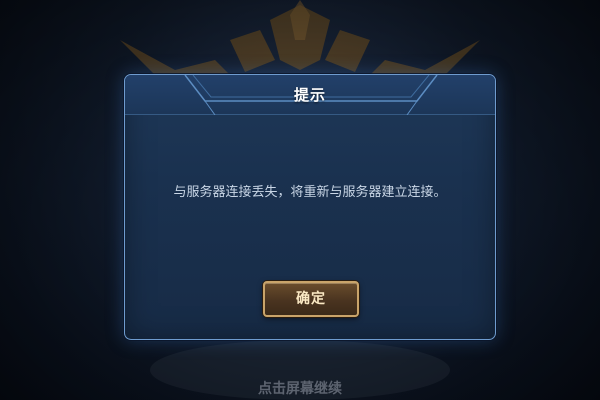  Describe the element at coordinates (311, 299) in the screenshot. I see `confirm-button: 确定` at that location.